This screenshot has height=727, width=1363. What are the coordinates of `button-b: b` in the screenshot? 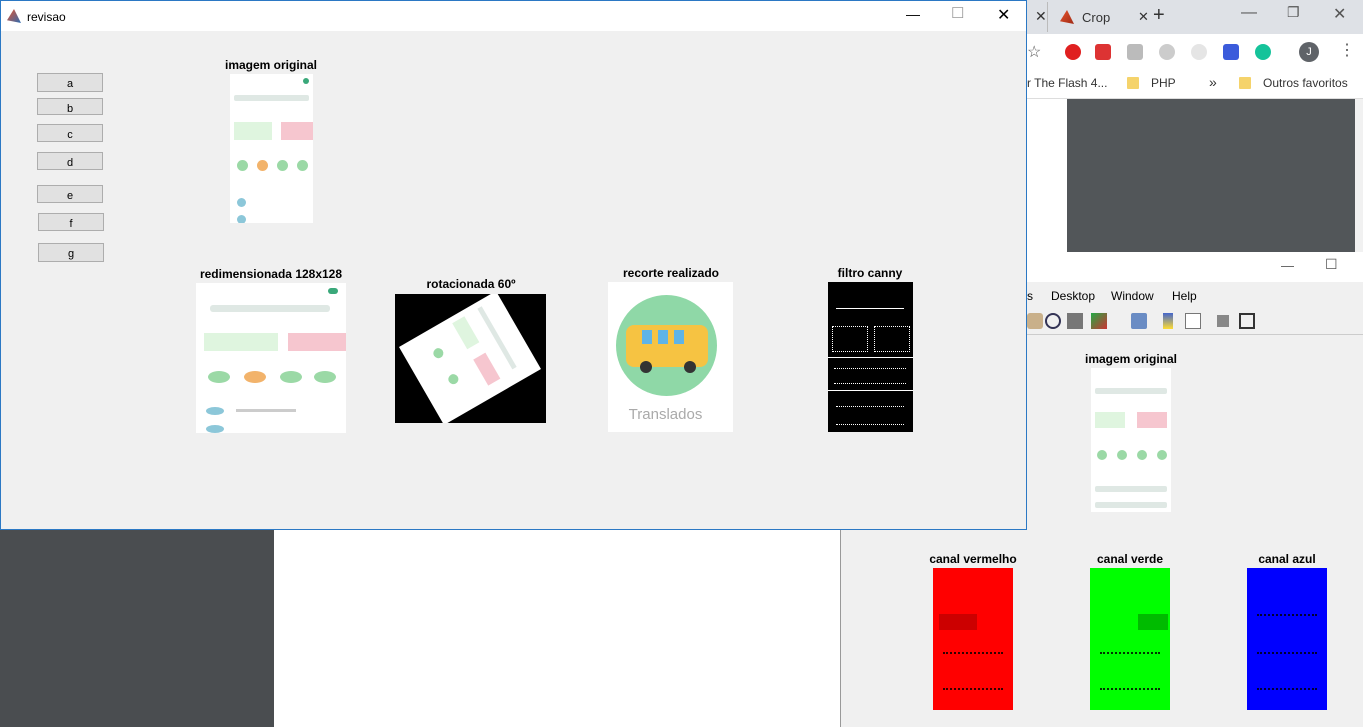 It's located at (70, 106).